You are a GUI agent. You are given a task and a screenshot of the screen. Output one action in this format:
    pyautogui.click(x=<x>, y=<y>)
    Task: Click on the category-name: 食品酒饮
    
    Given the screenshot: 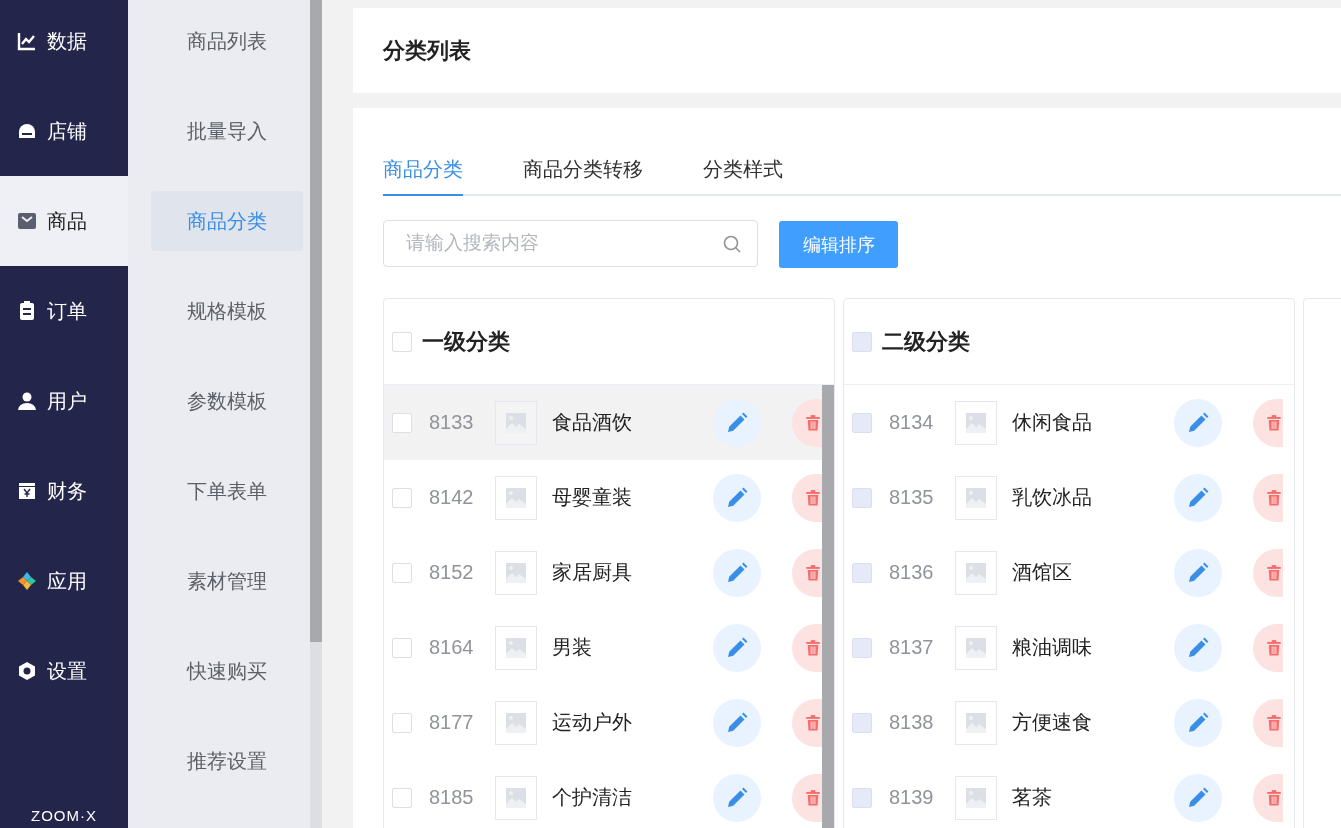 What is the action you would take?
    pyautogui.click(x=592, y=422)
    